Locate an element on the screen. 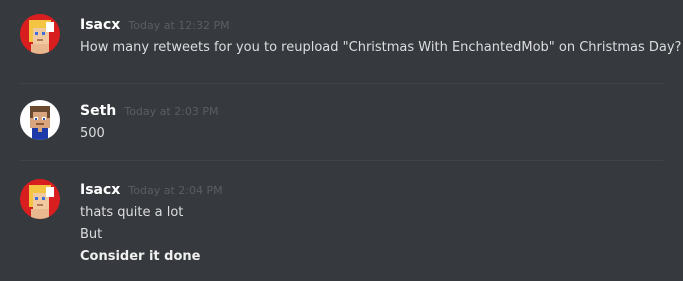 The width and height of the screenshot is (683, 281). timestamp: Today at 12:32 PM is located at coordinates (179, 25).